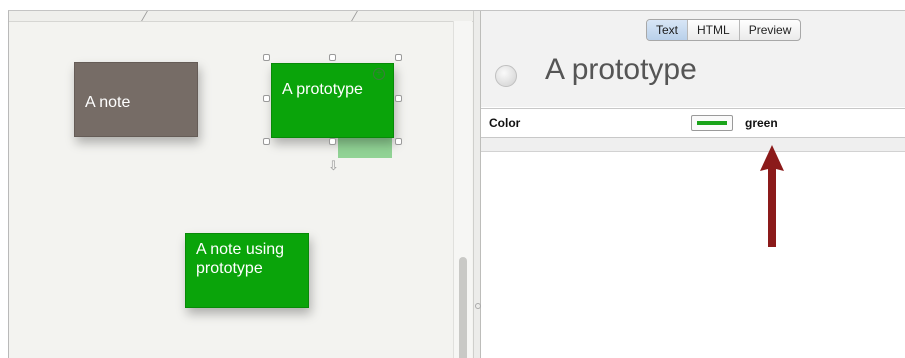 This screenshot has width=905, height=358. I want to click on tab-preview: Preview, so click(769, 30).